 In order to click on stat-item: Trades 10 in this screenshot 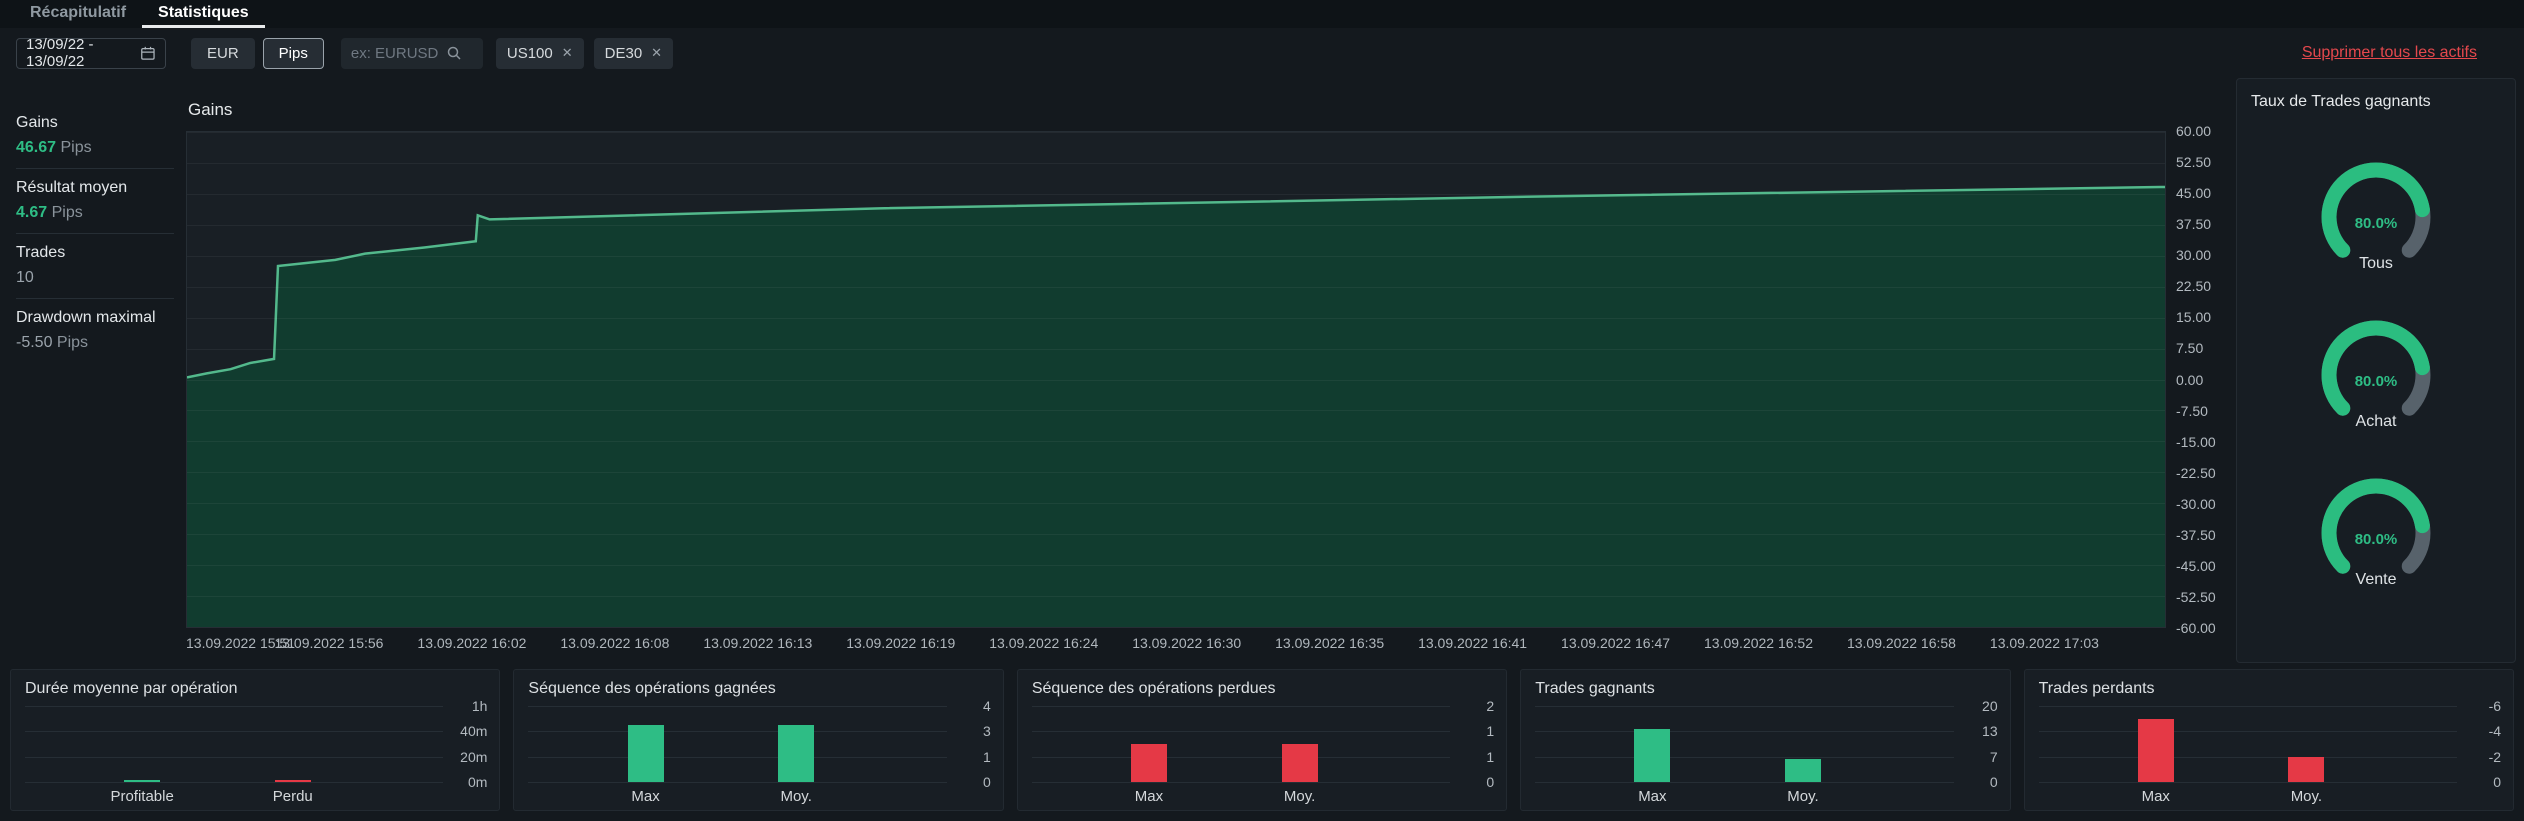, I will do `click(95, 266)`.